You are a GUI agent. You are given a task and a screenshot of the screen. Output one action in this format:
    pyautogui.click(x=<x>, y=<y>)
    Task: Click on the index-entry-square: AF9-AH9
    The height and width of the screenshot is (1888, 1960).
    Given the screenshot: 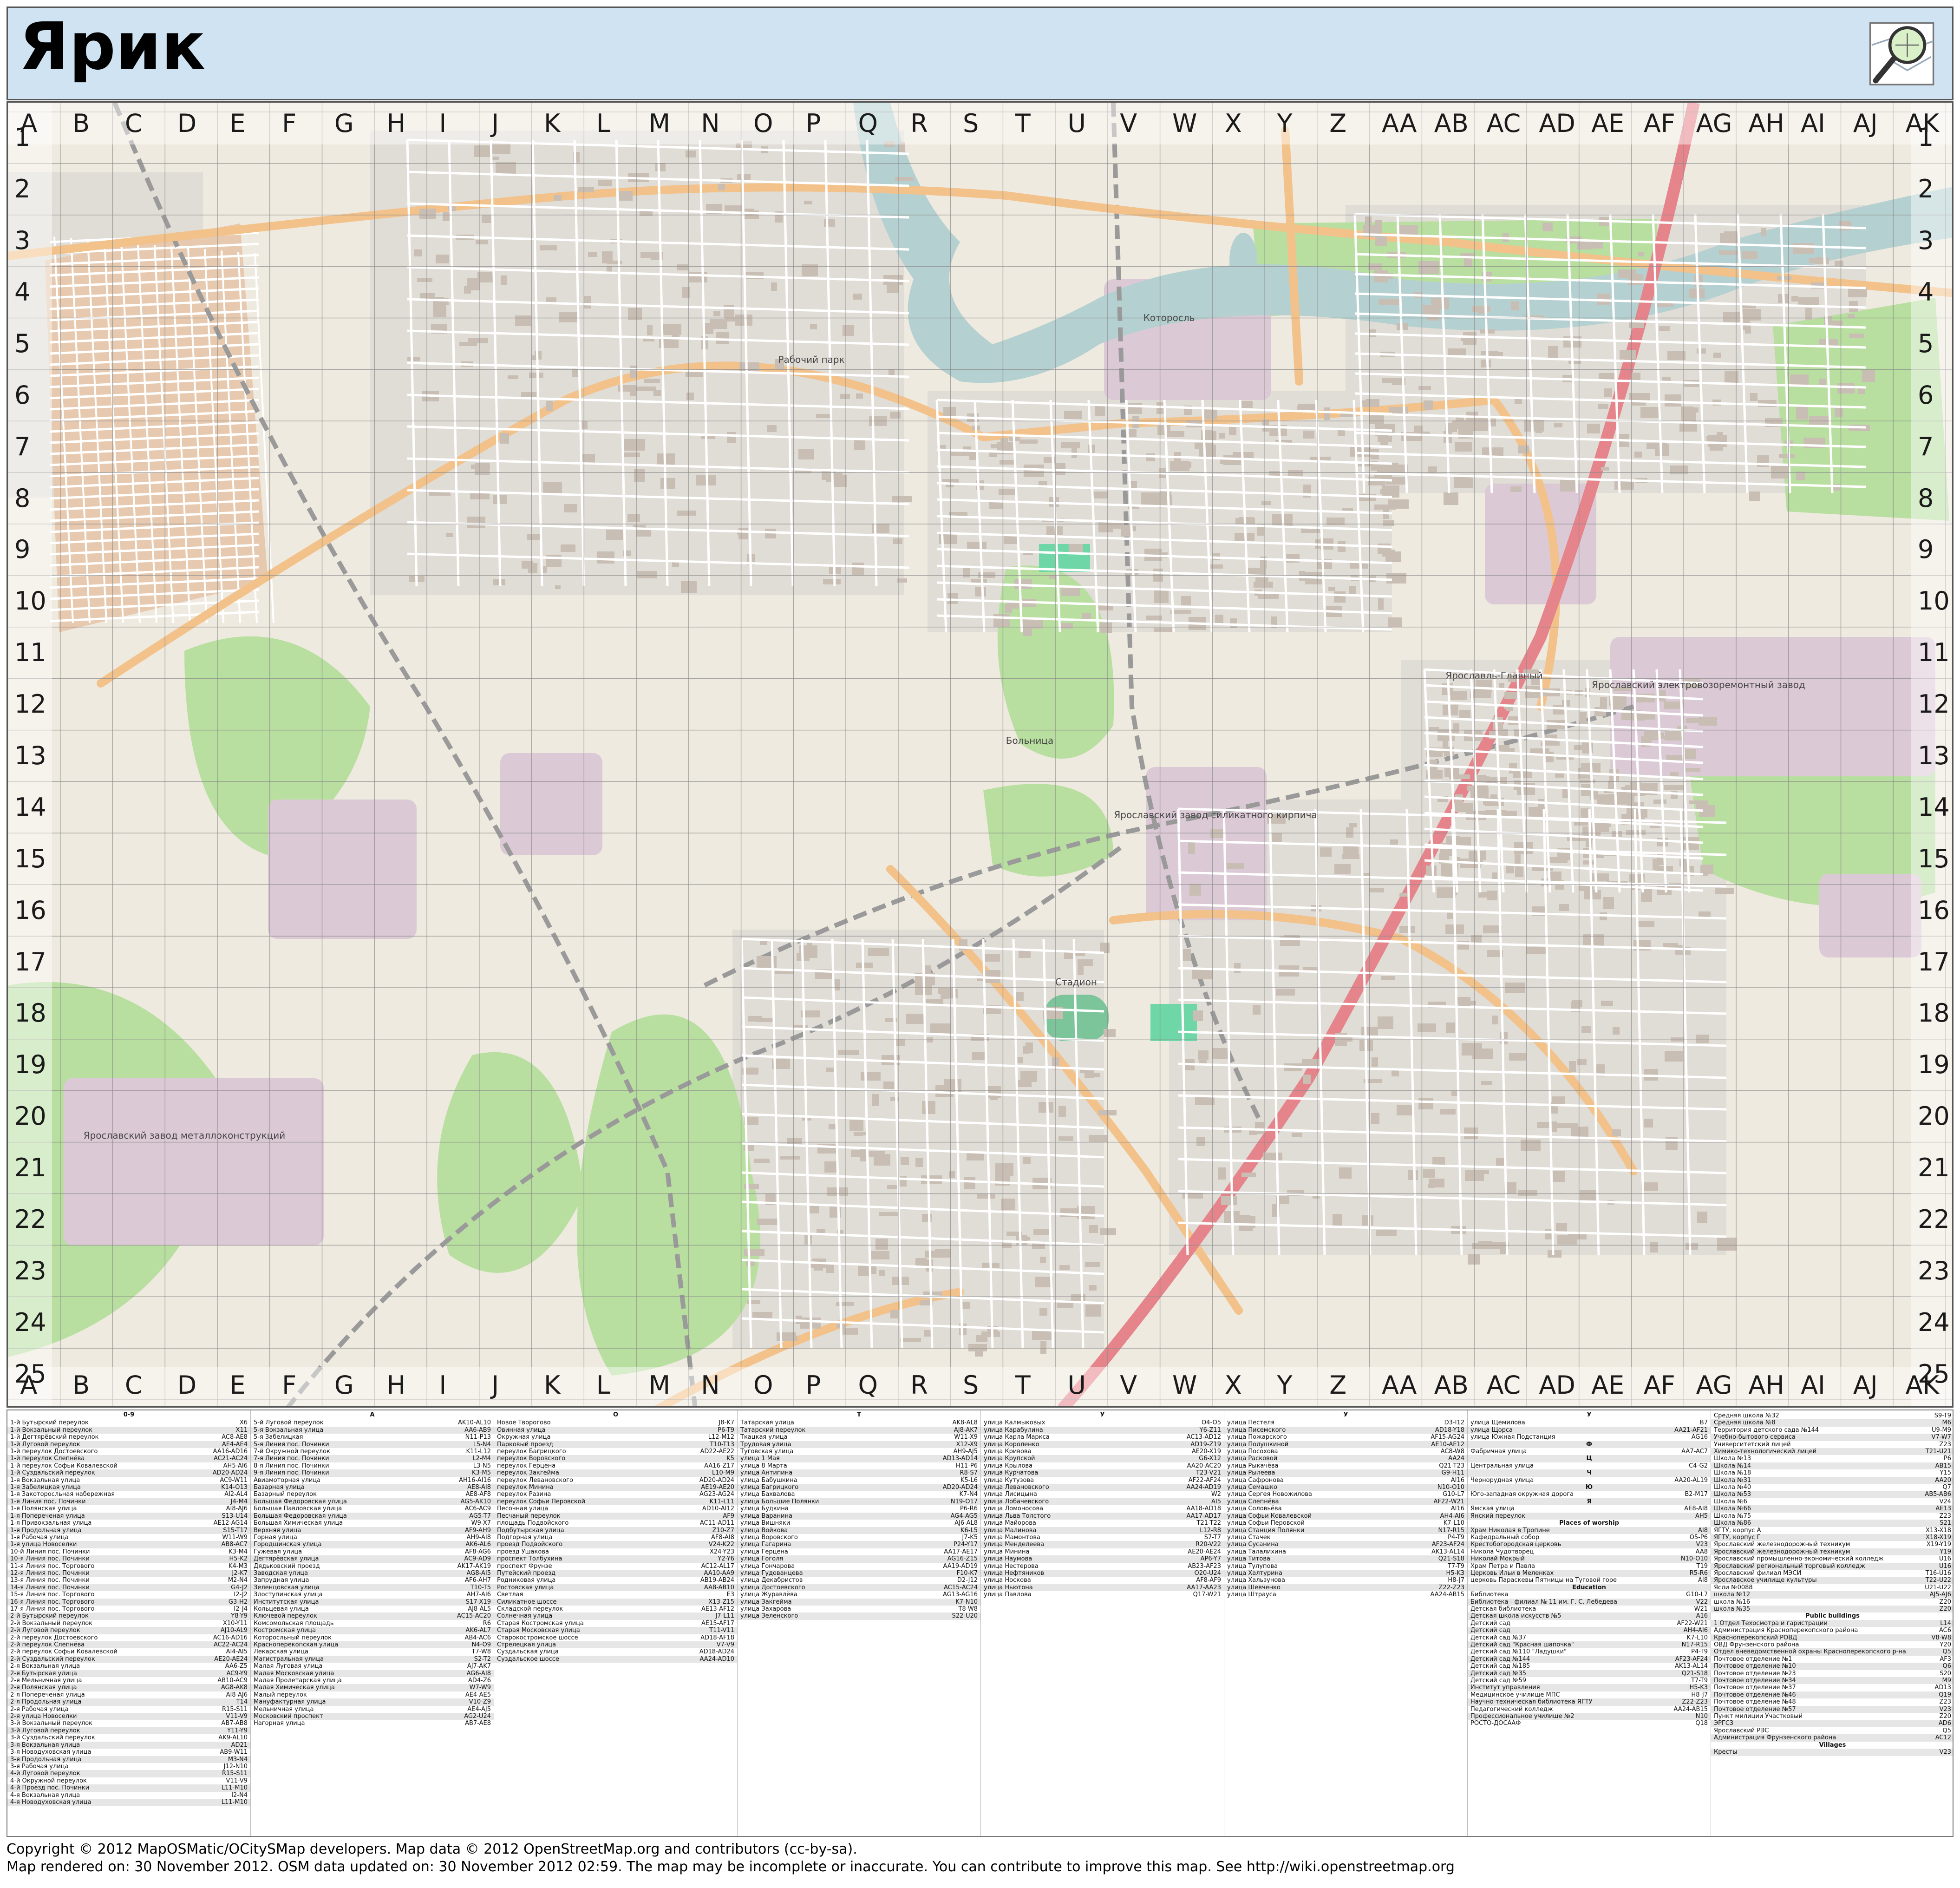 What is the action you would take?
    pyautogui.click(x=478, y=1530)
    